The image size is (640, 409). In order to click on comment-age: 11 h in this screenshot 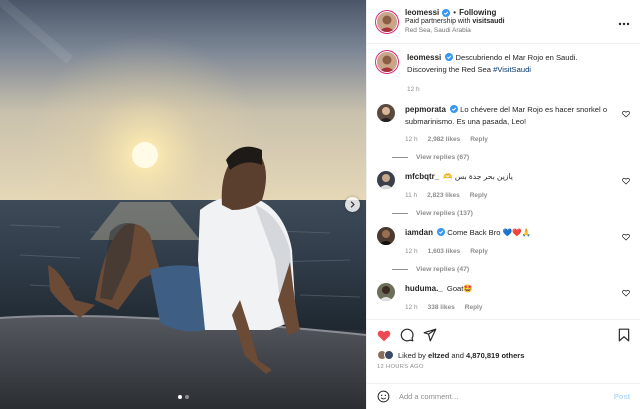, I will do `click(411, 195)`.